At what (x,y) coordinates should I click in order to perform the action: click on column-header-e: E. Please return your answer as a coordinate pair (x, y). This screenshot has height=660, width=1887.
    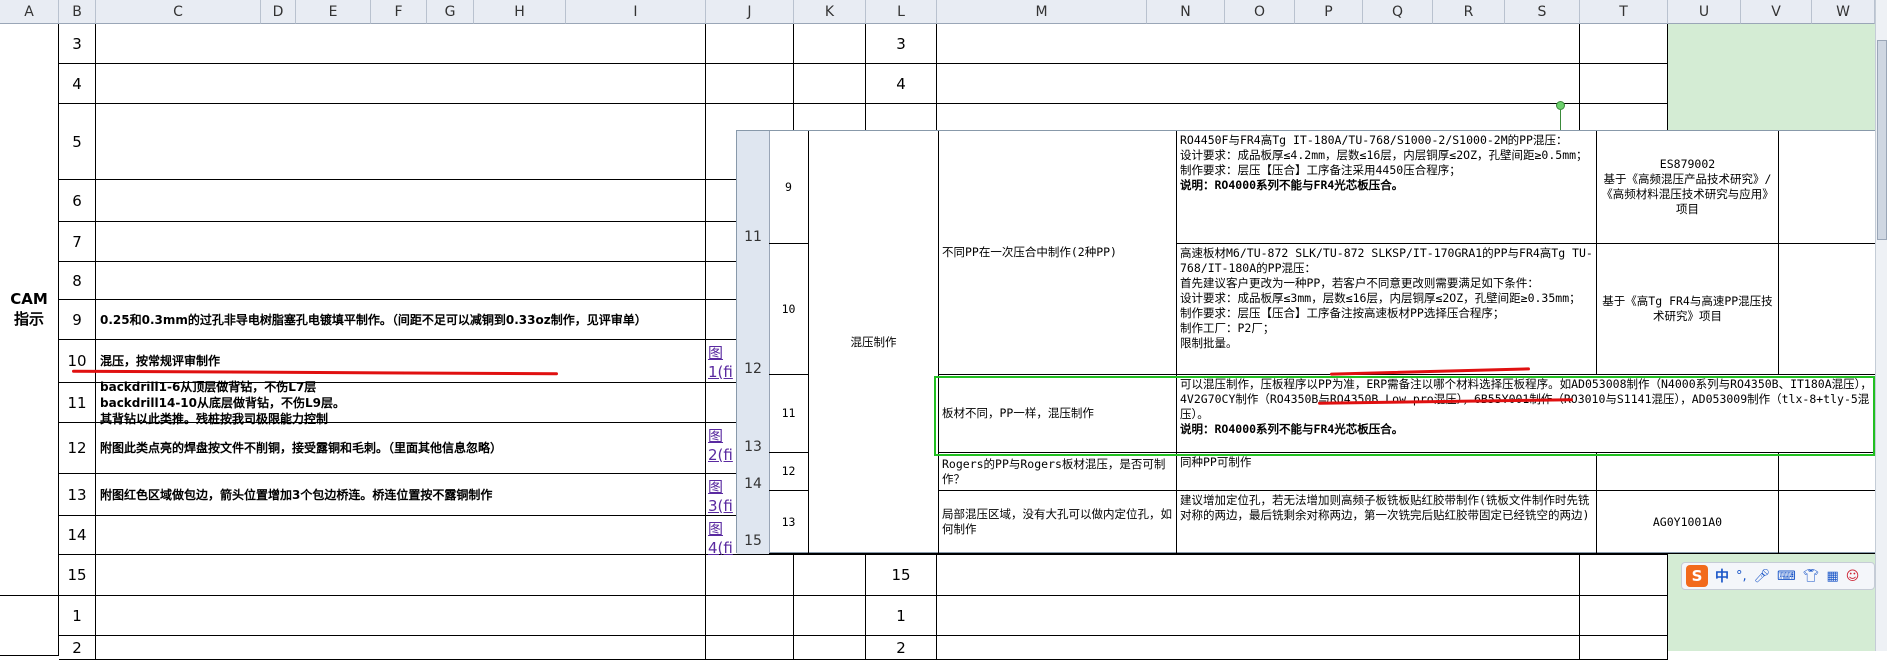
    Looking at the image, I should click on (333, 12).